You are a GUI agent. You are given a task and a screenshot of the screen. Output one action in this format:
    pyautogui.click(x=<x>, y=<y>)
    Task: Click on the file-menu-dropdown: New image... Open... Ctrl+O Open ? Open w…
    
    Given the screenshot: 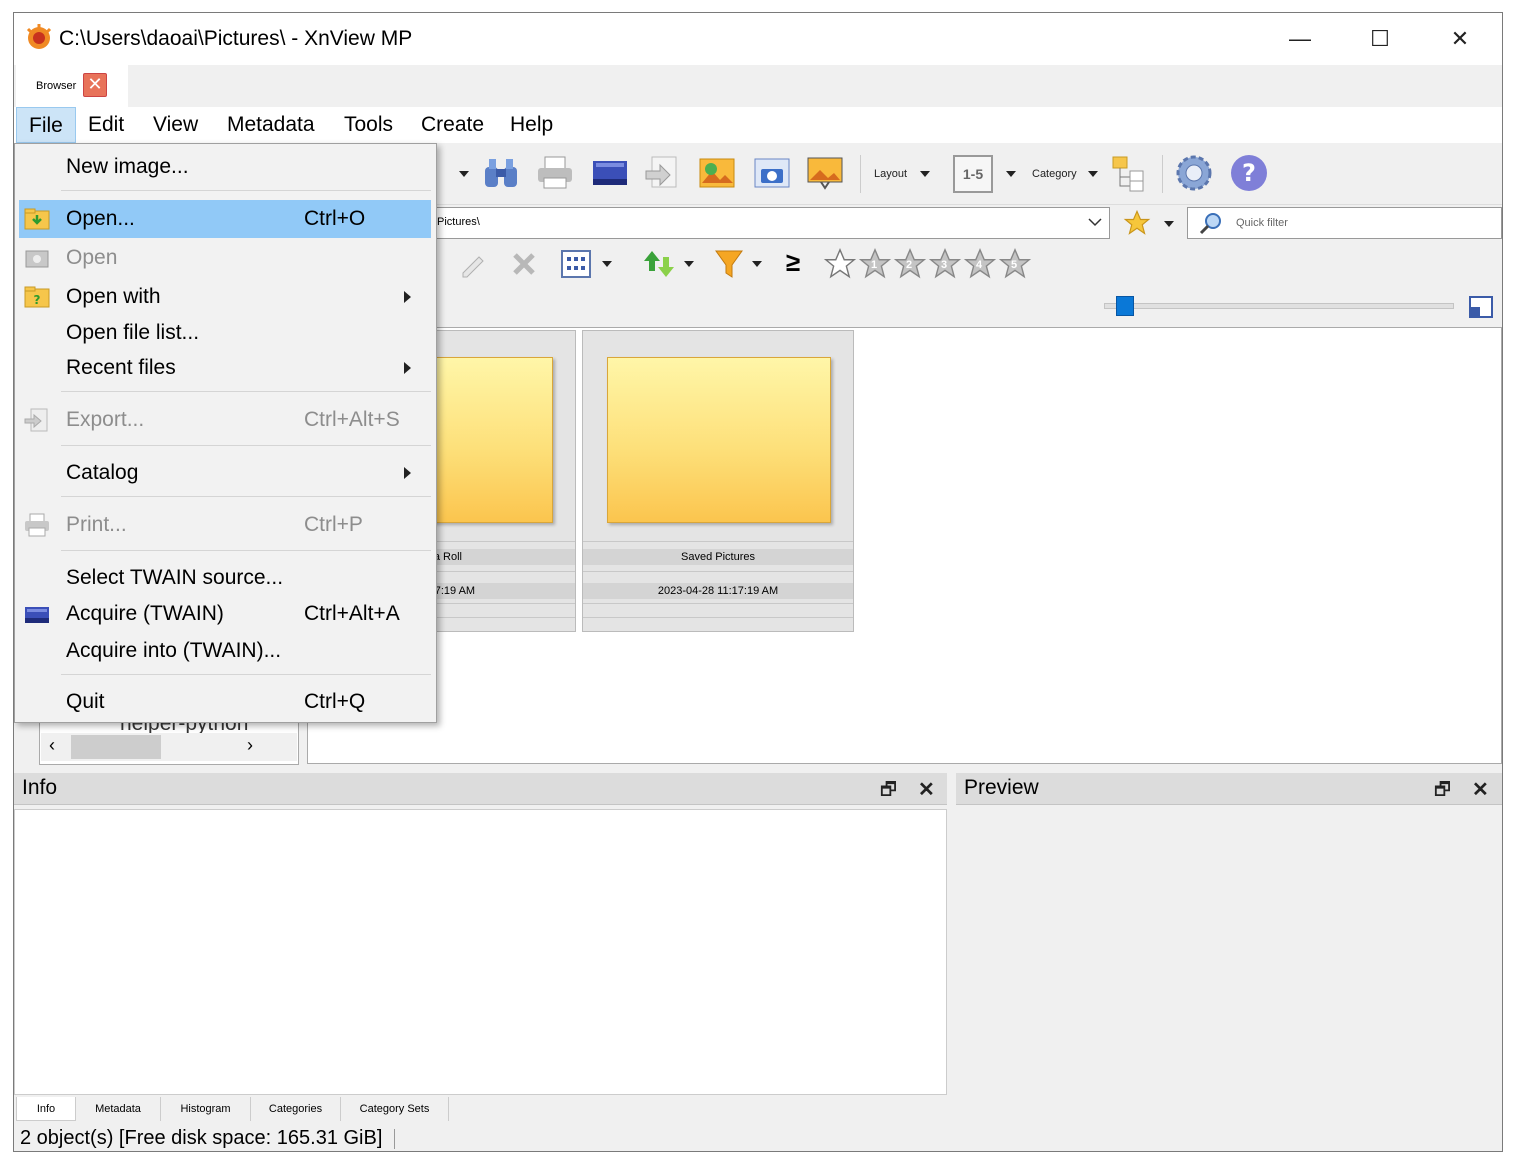 What is the action you would take?
    pyautogui.click(x=225, y=433)
    